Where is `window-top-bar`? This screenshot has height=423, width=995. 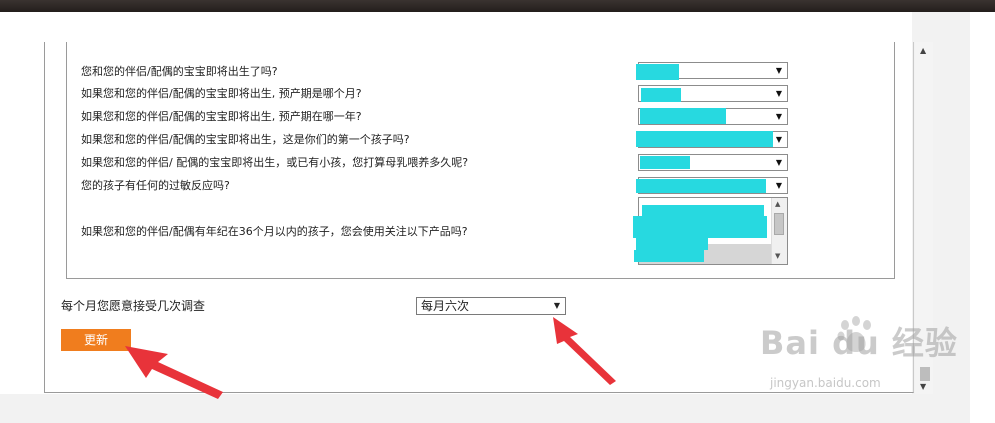 window-top-bar is located at coordinates (497, 6).